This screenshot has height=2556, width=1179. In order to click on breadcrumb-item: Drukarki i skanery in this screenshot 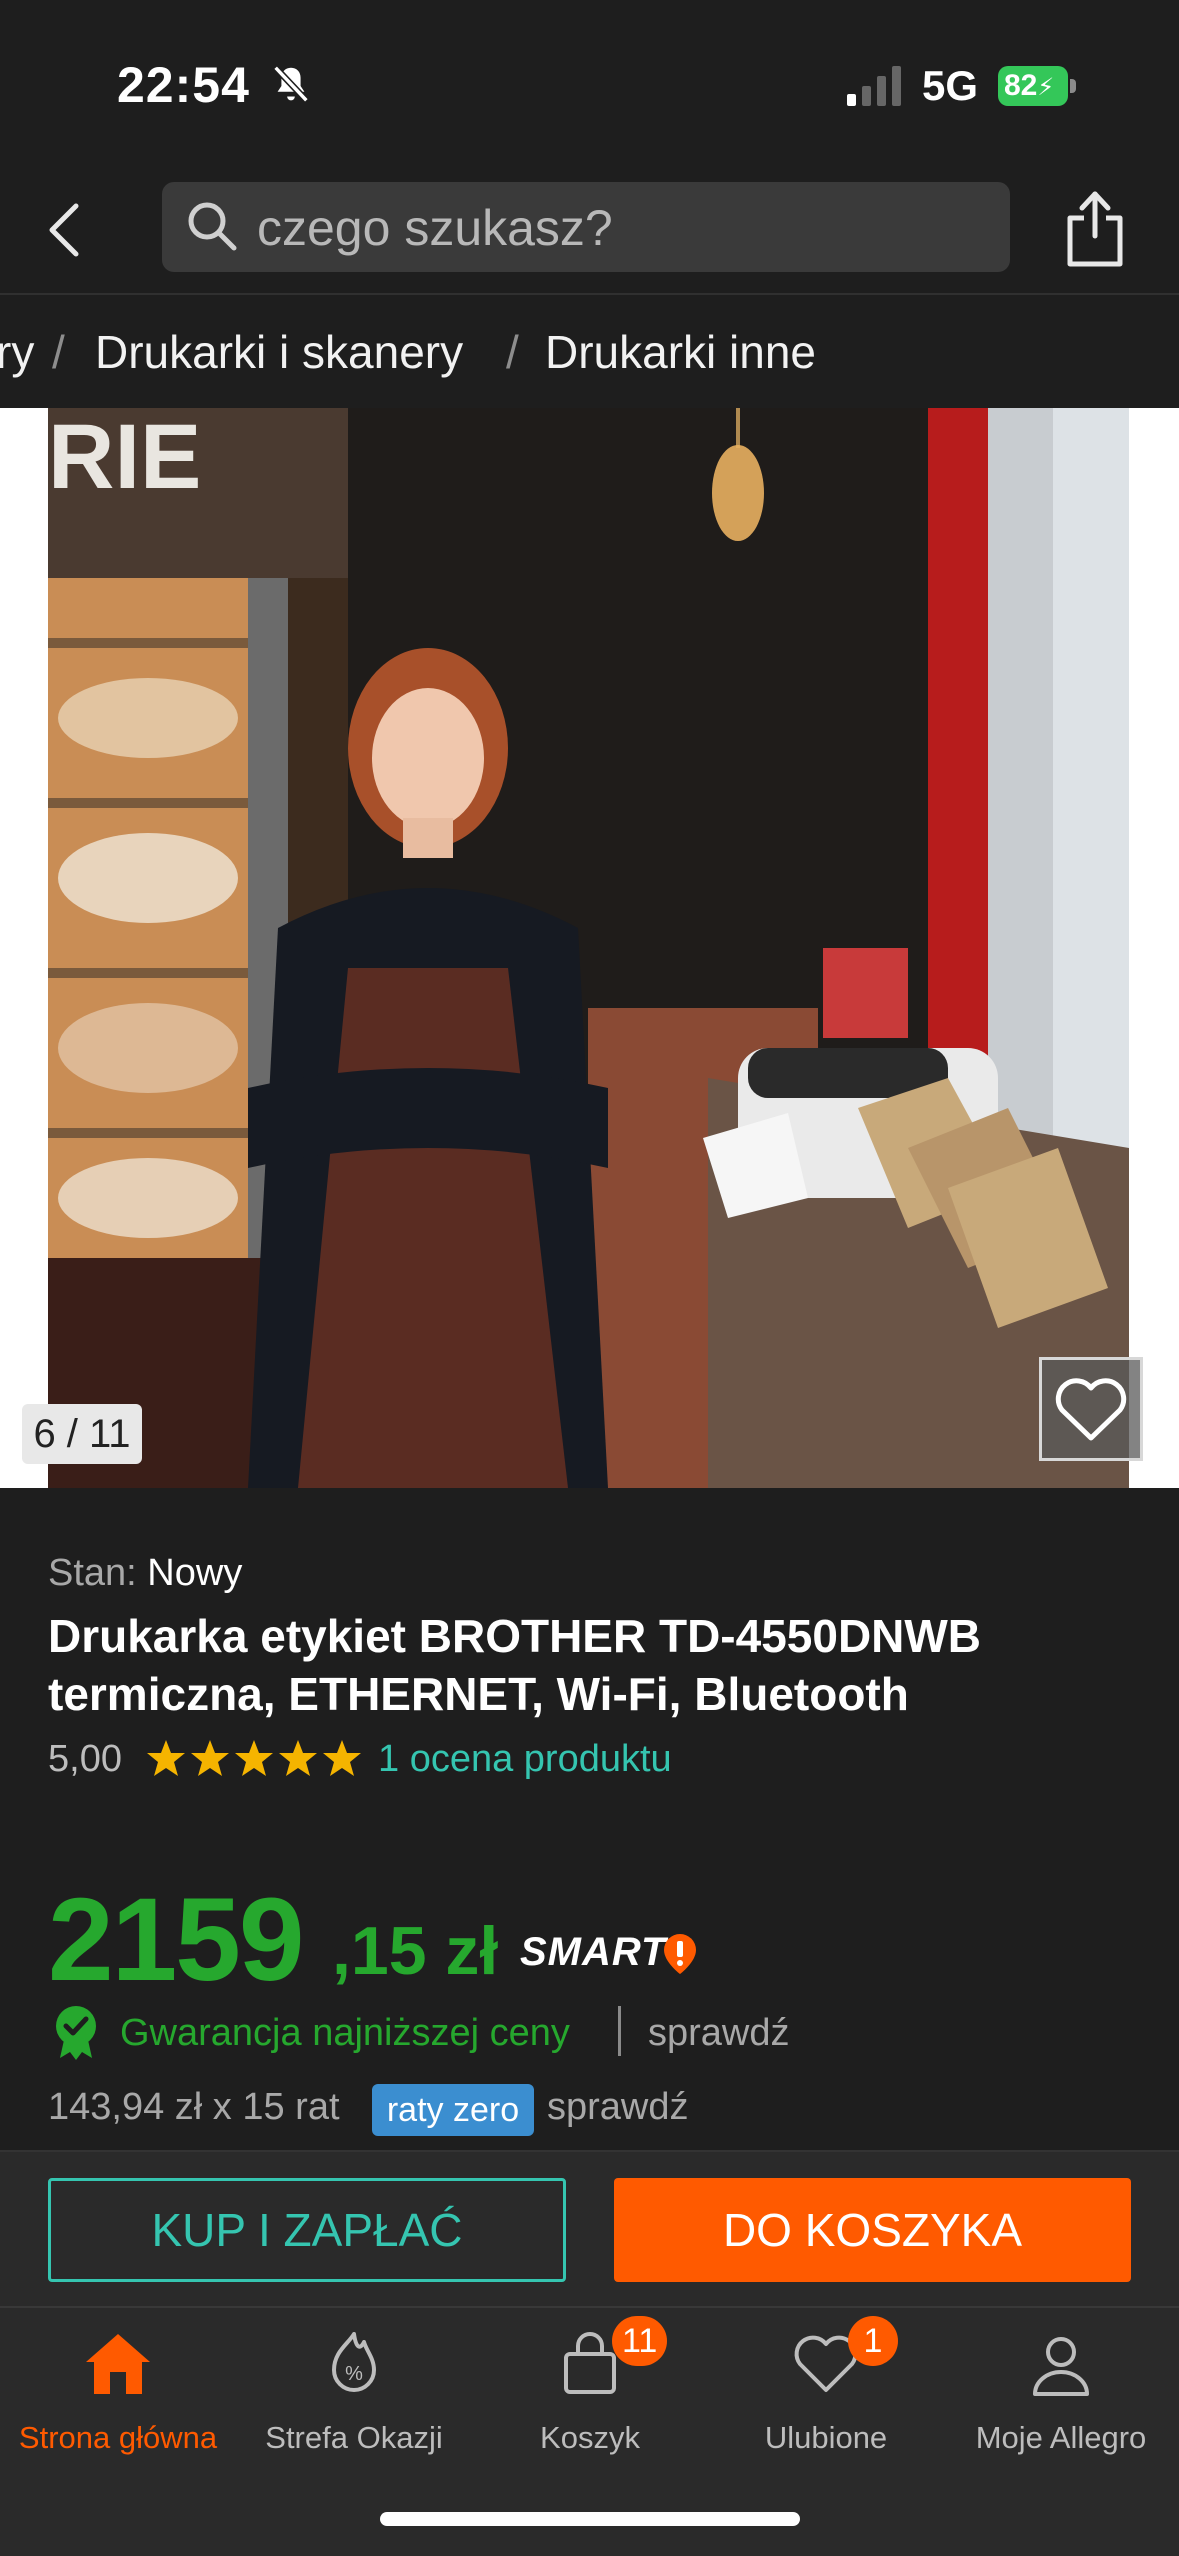, I will do `click(279, 352)`.